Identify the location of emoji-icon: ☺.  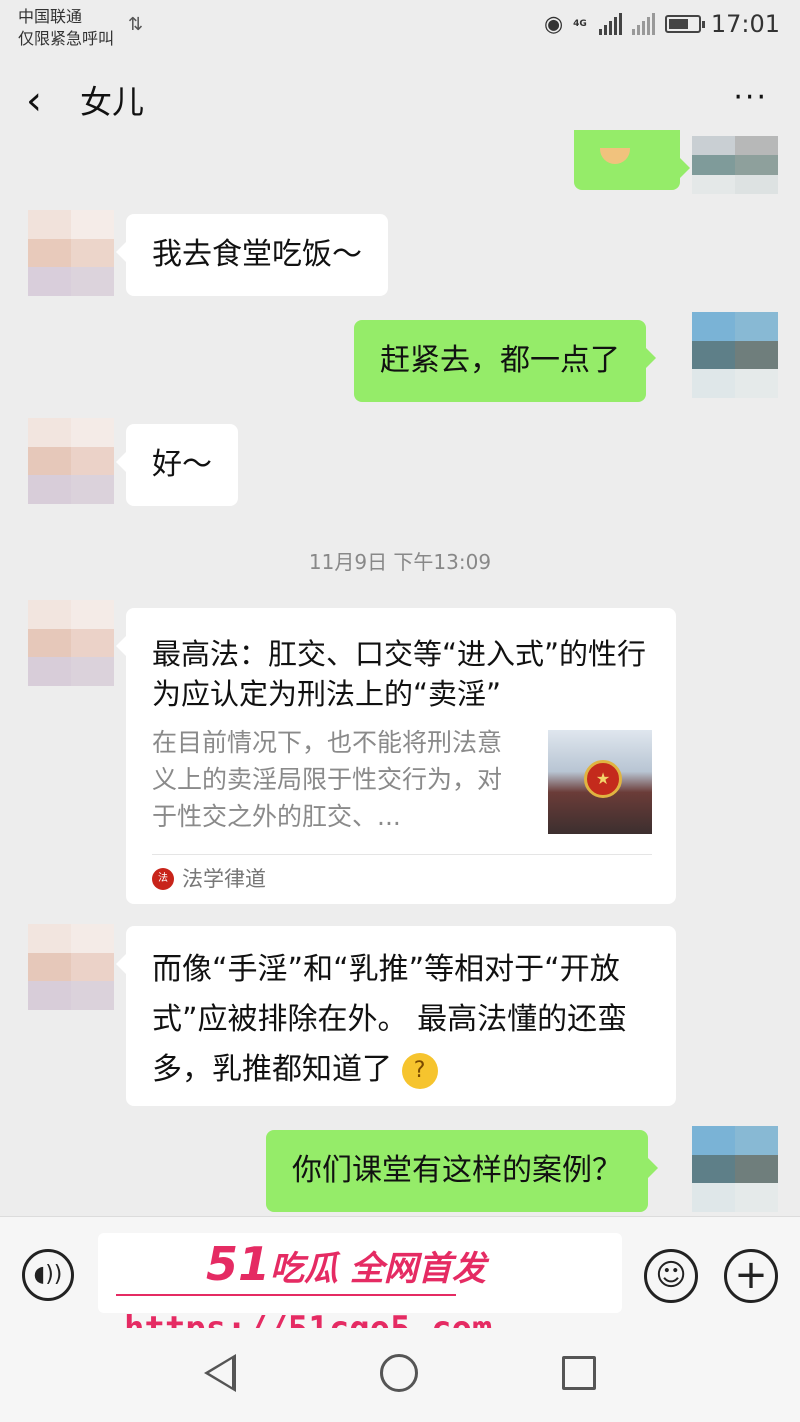
(671, 1276).